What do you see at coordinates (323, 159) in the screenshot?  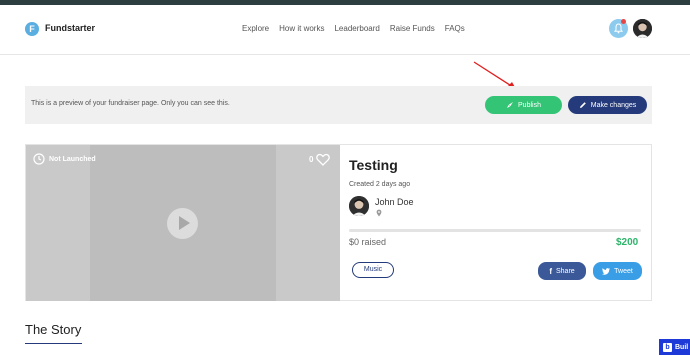 I see `heart-icon` at bounding box center [323, 159].